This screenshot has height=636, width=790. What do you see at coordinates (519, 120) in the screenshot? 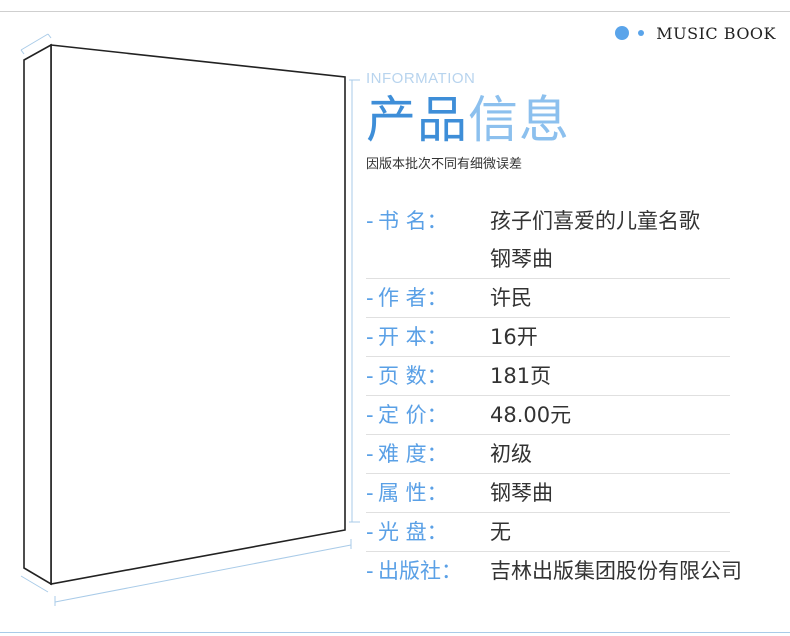
I see `heading-title-light: 信息` at bounding box center [519, 120].